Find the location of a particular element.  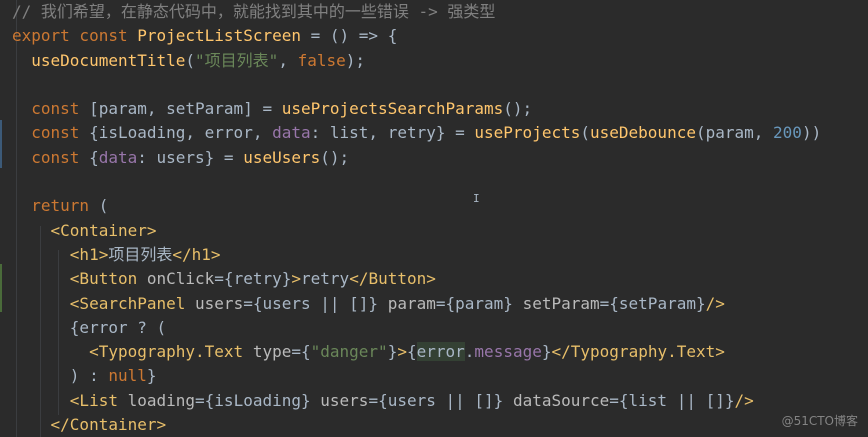

code-line: </Container> is located at coordinates (410, 425).